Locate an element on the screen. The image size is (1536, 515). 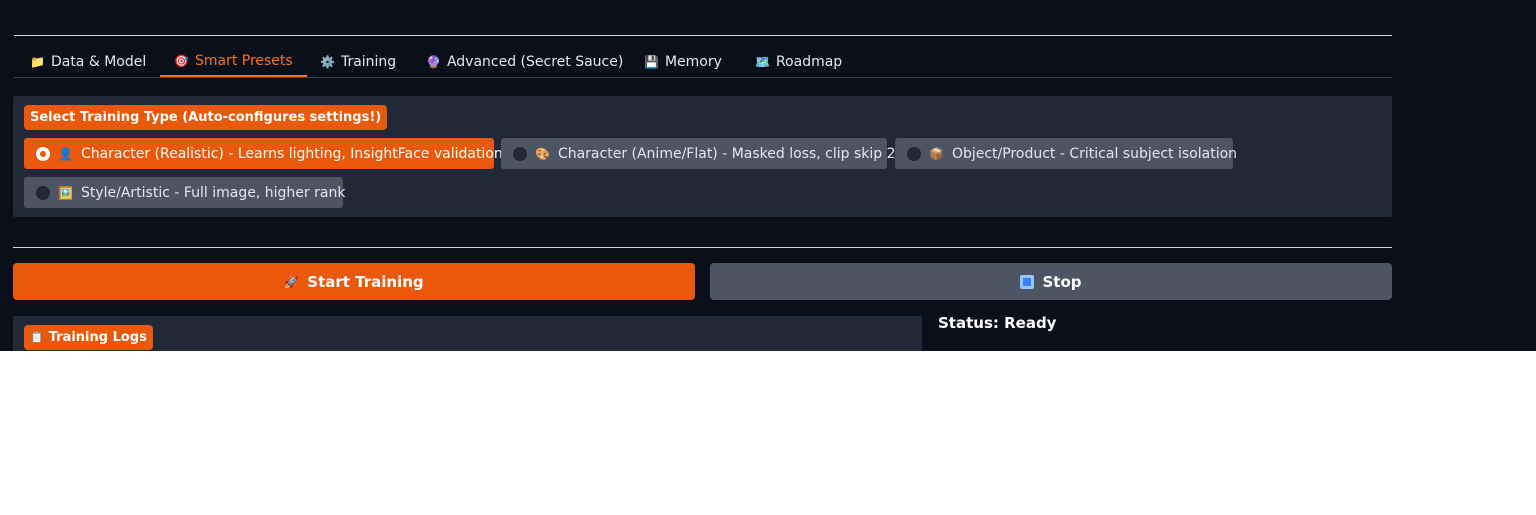
tab-label: Advanced (Secret Sauce) is located at coordinates (535, 61).